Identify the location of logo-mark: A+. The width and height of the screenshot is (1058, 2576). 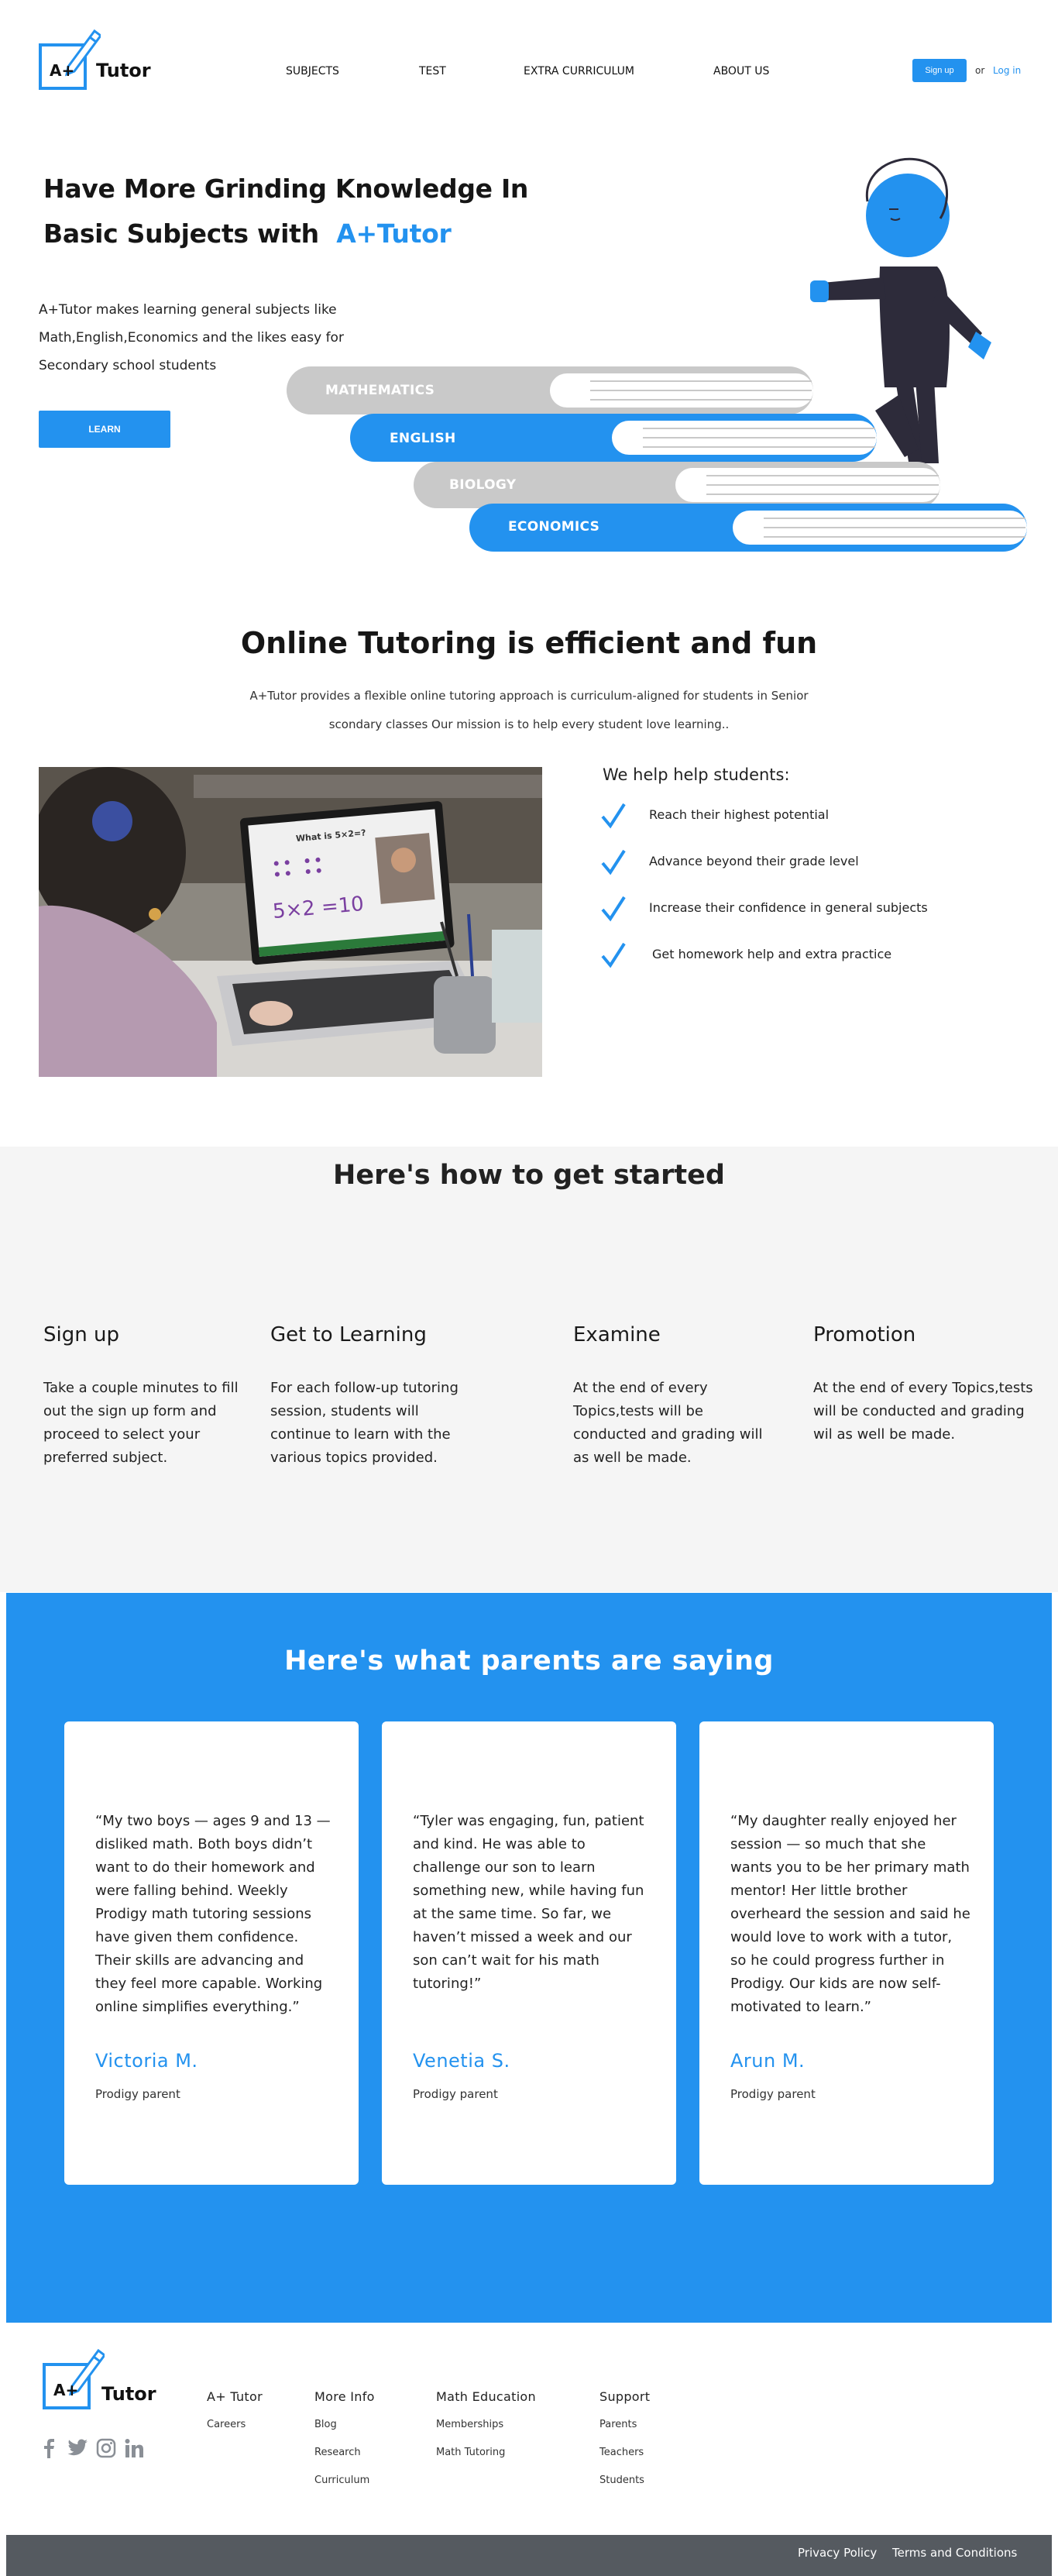
(62, 70).